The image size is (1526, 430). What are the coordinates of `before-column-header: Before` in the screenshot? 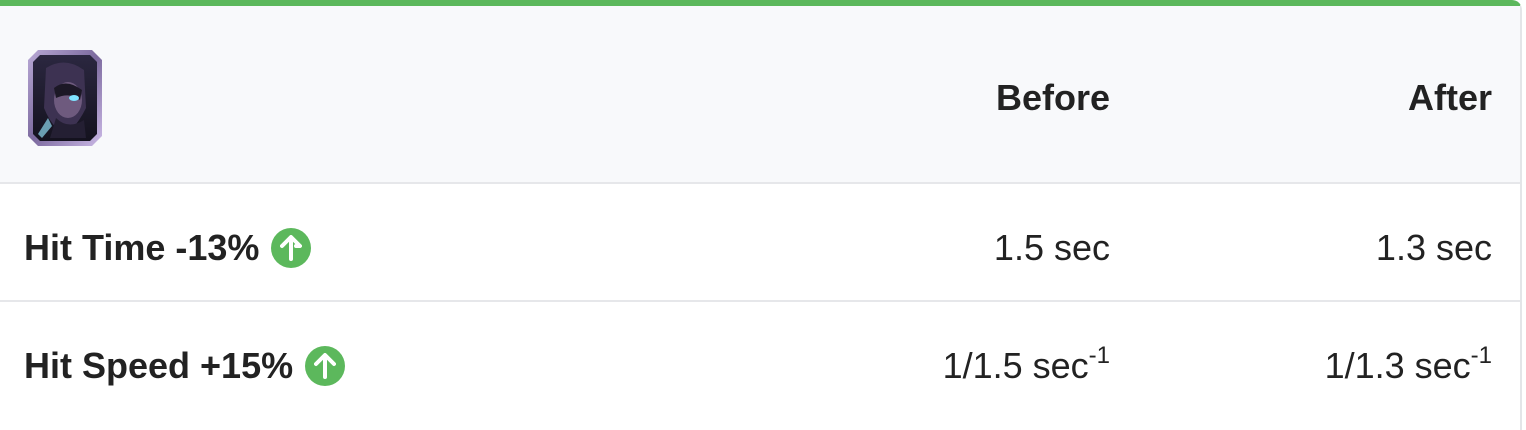 It's located at (1052, 97).